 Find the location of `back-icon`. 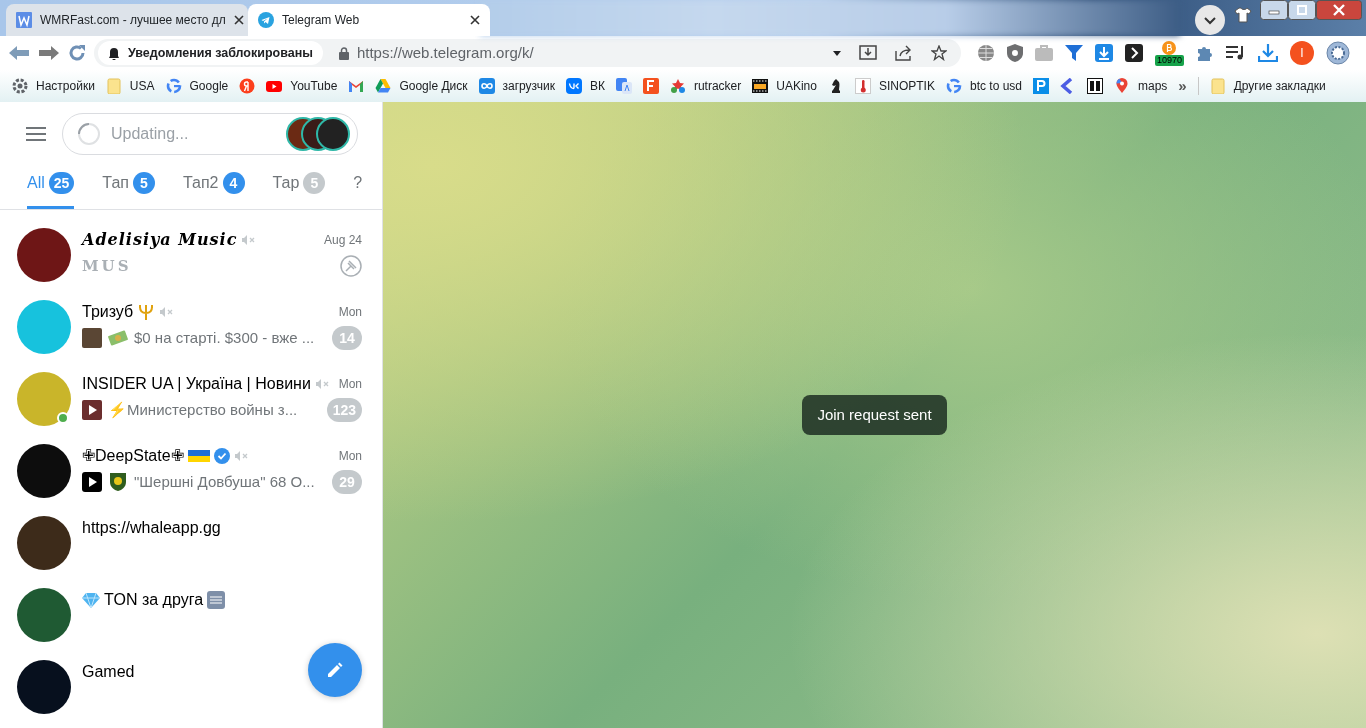

back-icon is located at coordinates (19, 53).